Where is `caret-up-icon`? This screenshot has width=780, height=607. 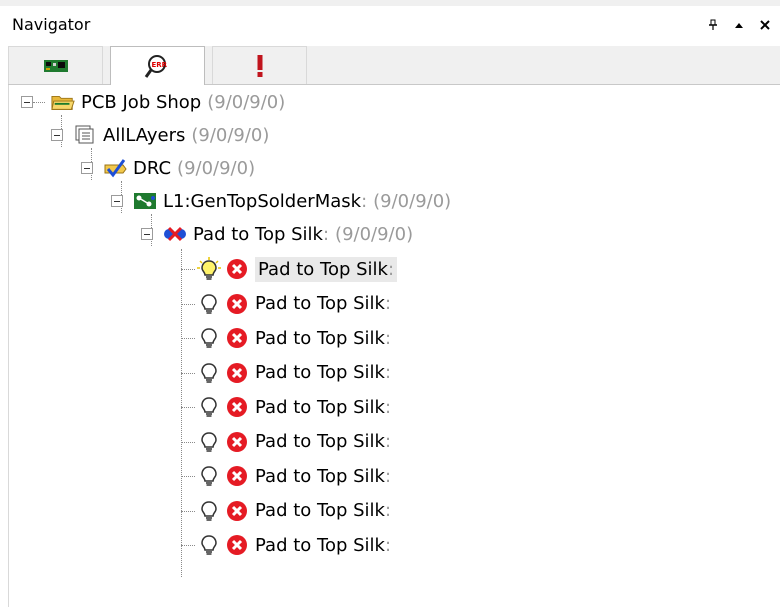
caret-up-icon is located at coordinates (739, 25).